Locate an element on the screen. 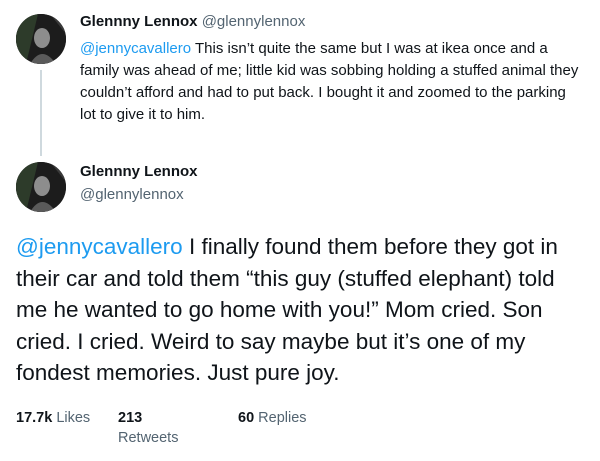 Image resolution: width=600 pixels, height=461 pixels. replies-label: Replies is located at coordinates (282, 418).